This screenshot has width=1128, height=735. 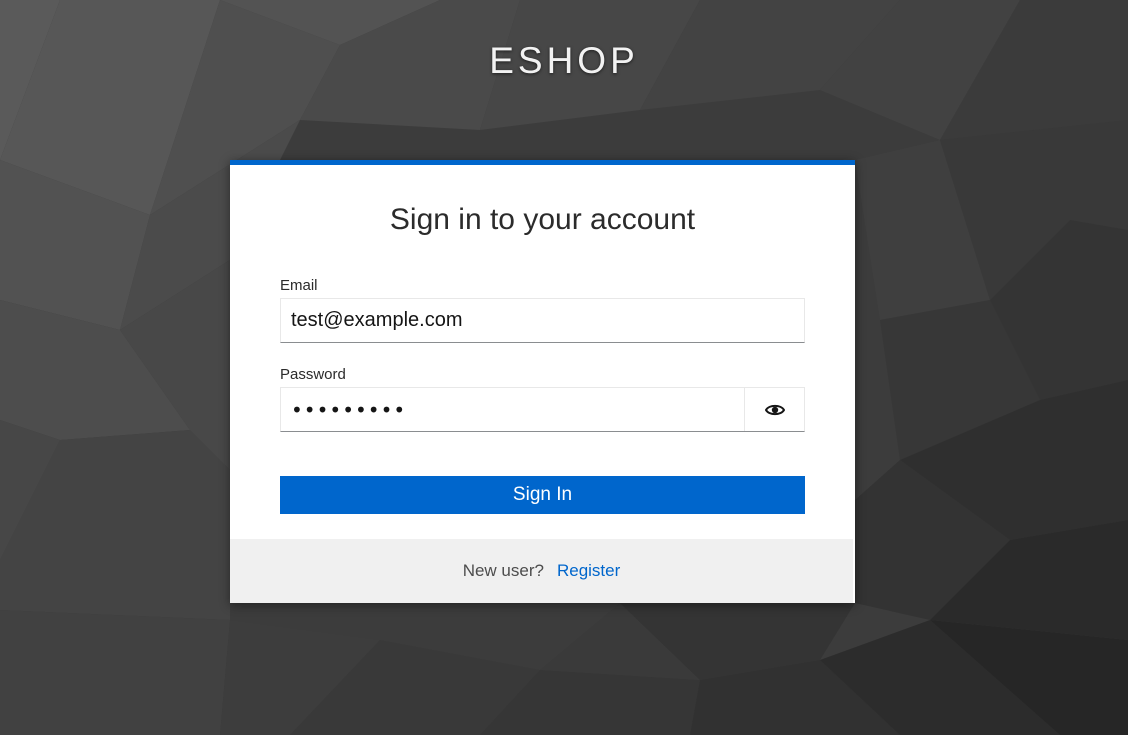 I want to click on register-footer: New user? Register, so click(x=541, y=571).